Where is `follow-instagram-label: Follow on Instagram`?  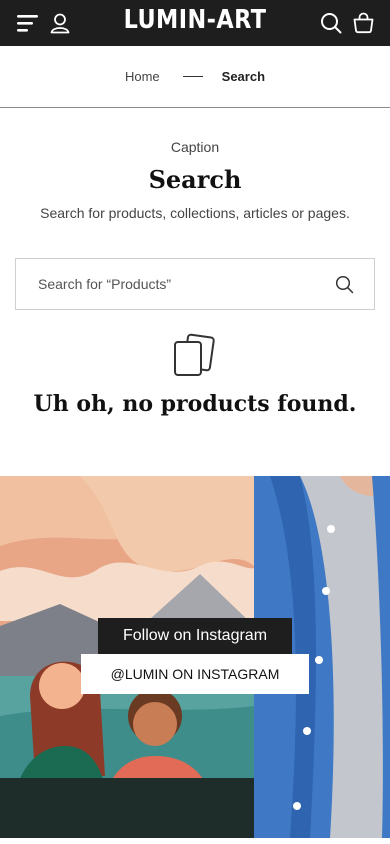
follow-instagram-label: Follow on Instagram is located at coordinates (195, 636).